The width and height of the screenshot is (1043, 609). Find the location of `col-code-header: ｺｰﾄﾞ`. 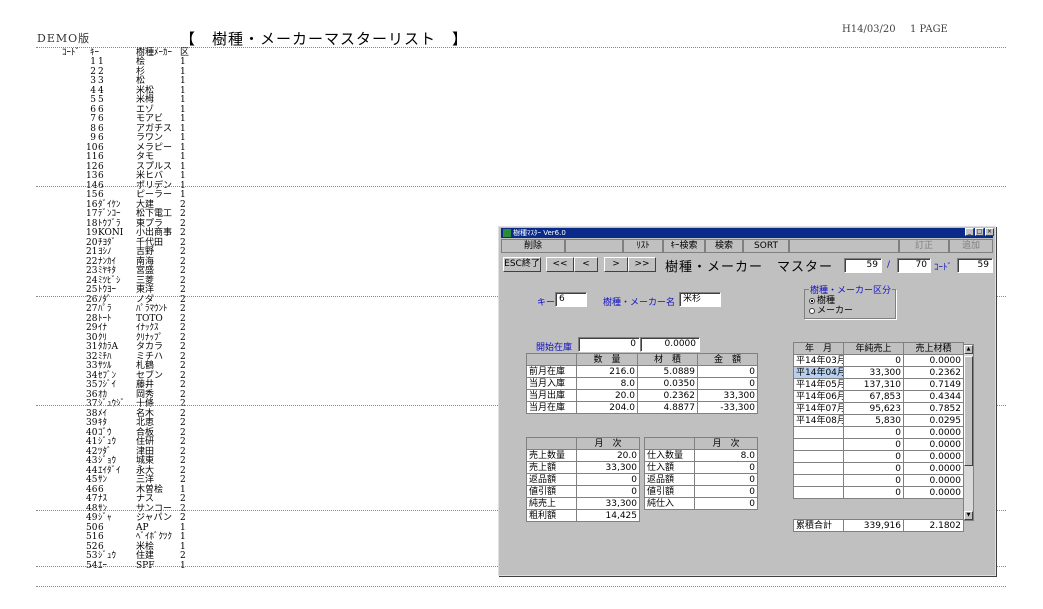

col-code-header: ｺｰﾄﾞ is located at coordinates (71, 53).